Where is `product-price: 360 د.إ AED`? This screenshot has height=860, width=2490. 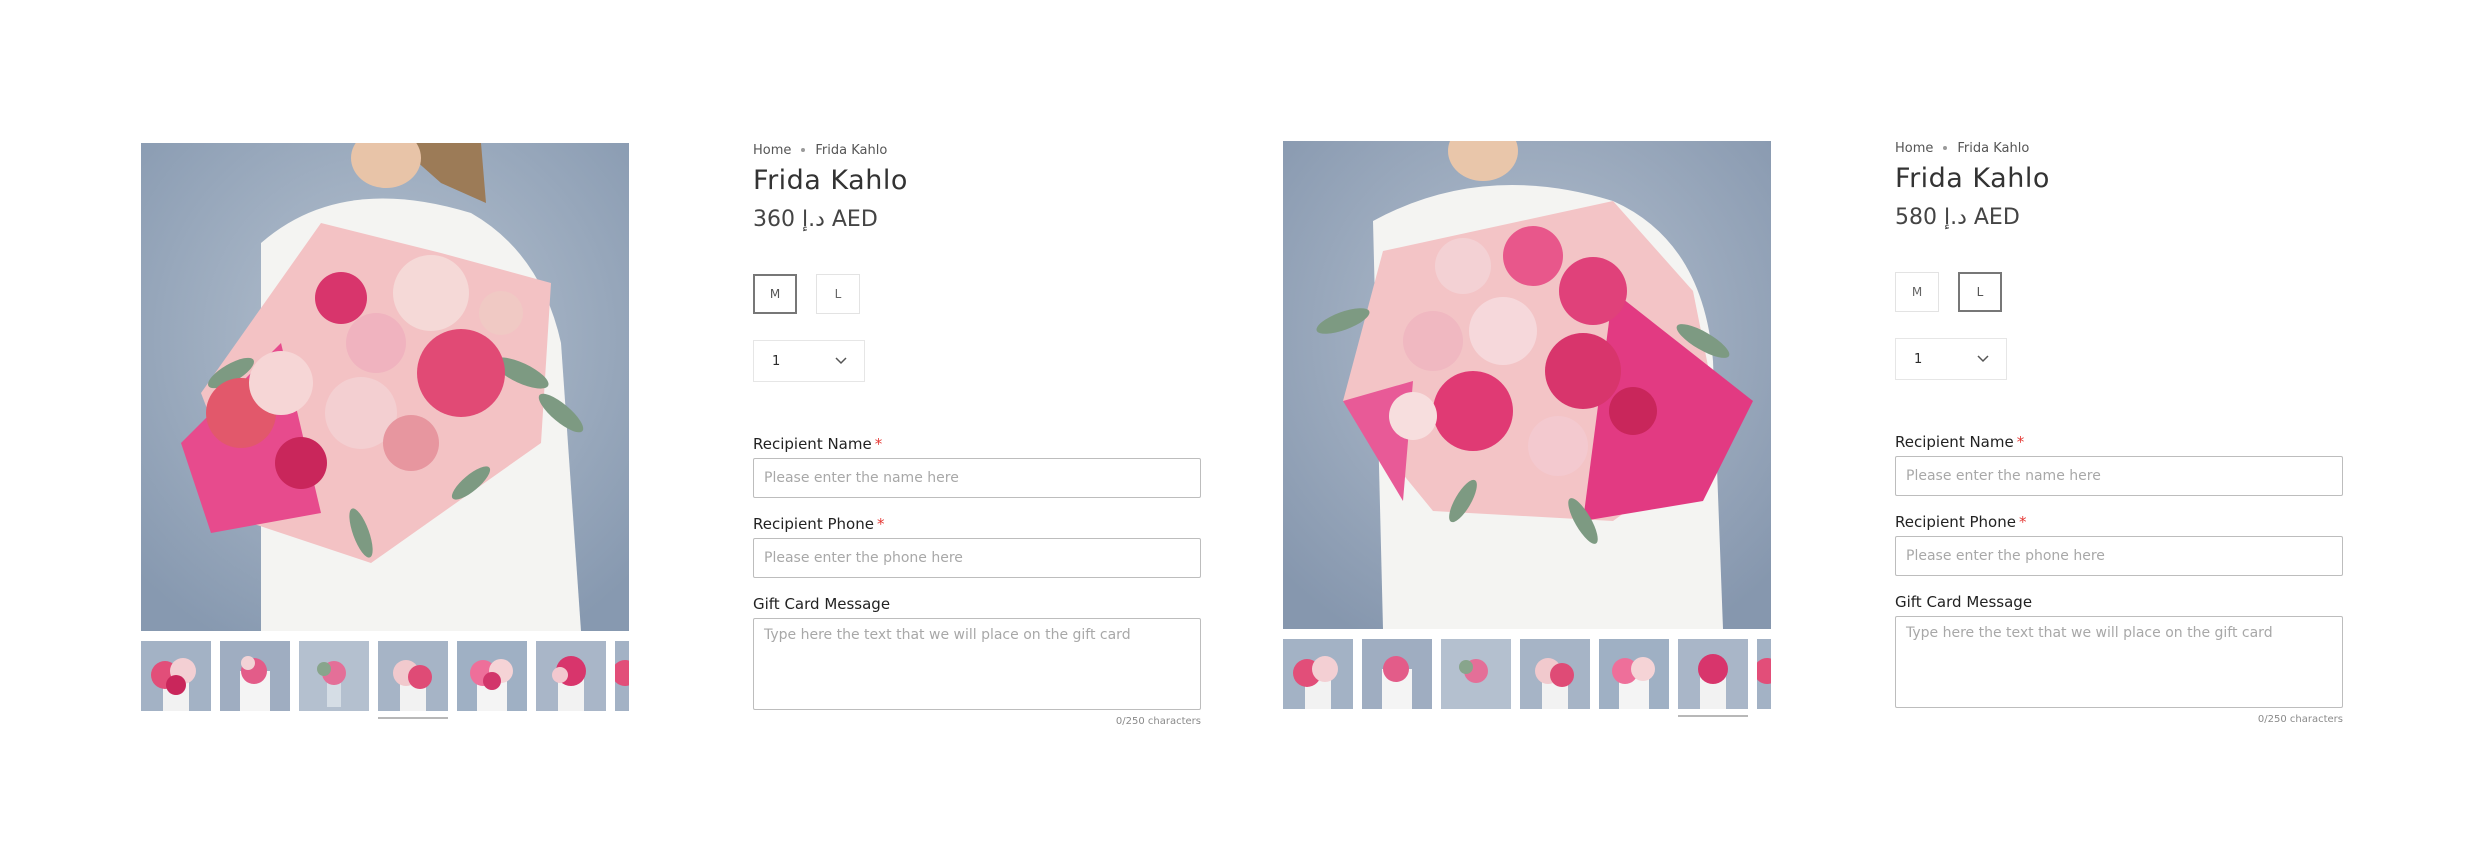
product-price: 360 د.إ AED is located at coordinates (815, 219).